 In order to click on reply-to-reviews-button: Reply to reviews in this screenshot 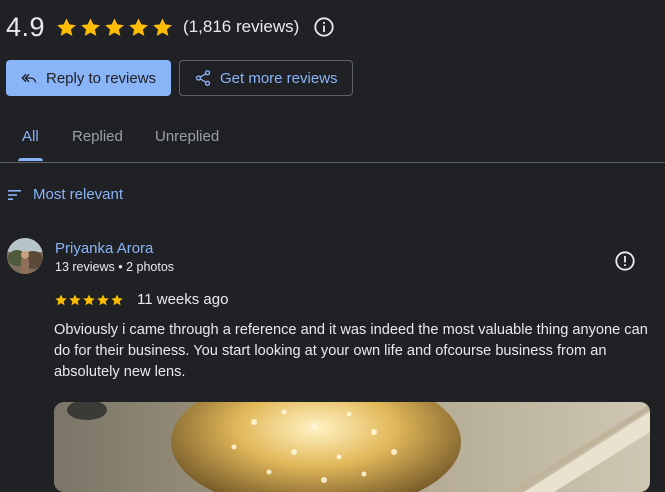, I will do `click(88, 78)`.